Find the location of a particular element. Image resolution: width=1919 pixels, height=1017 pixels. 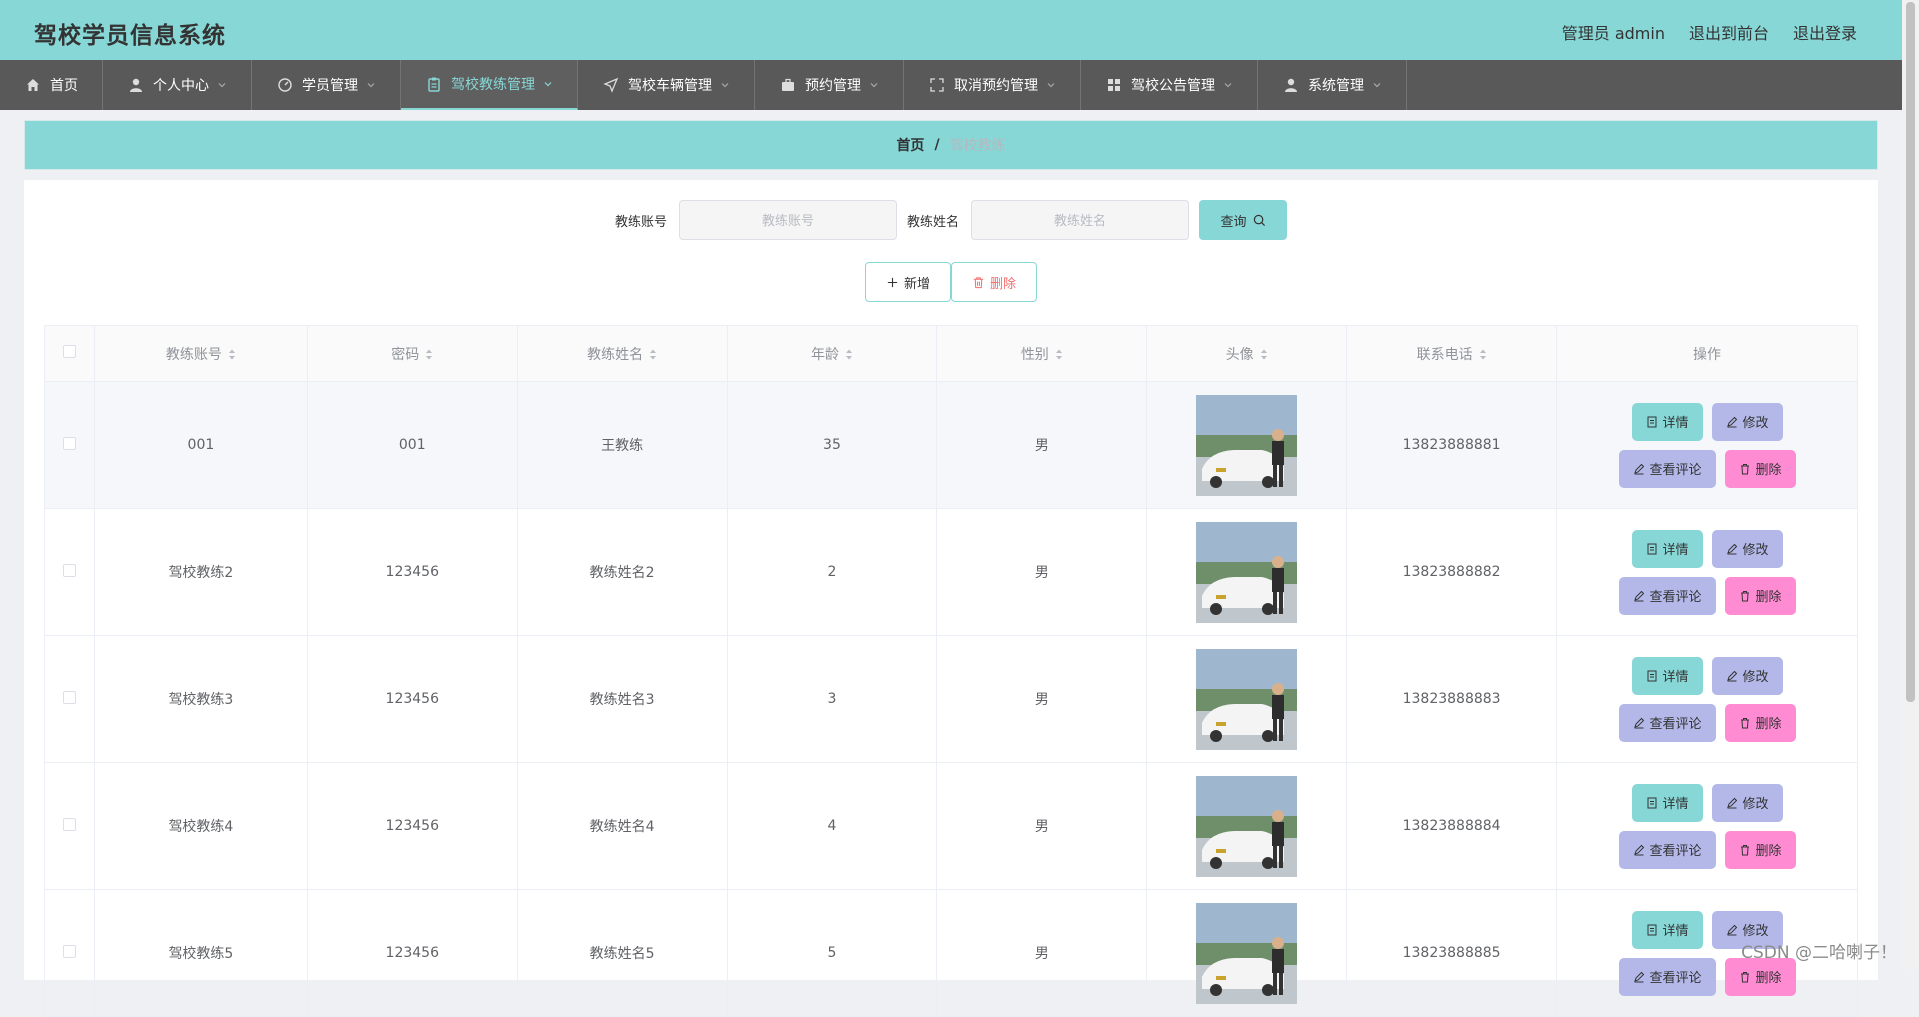

query-button: 查询 is located at coordinates (1243, 220).